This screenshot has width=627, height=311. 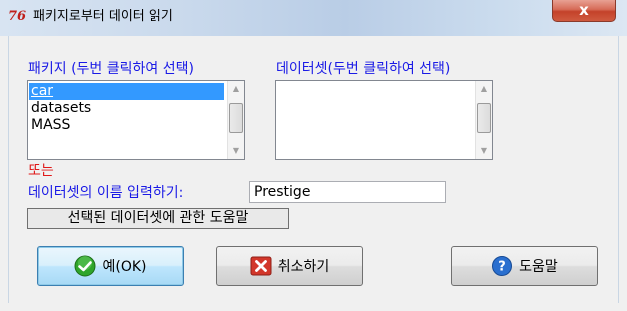 I want to click on packages-scrollbar: ▲ ▼, so click(x=235, y=120).